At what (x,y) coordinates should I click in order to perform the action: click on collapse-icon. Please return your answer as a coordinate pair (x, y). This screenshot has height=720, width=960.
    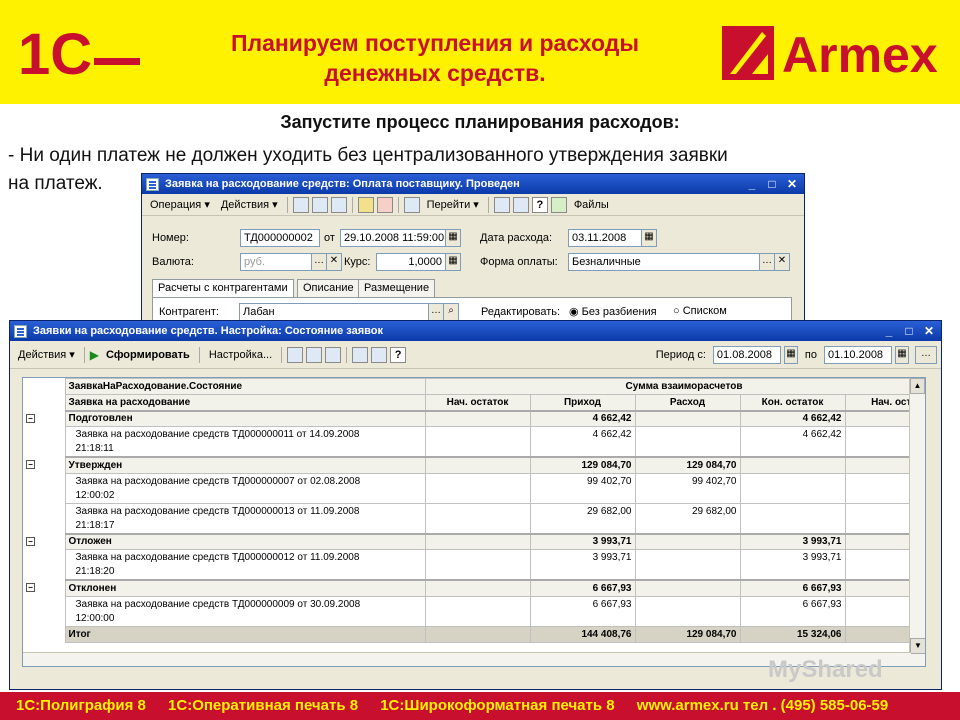
    Looking at the image, I should click on (360, 354).